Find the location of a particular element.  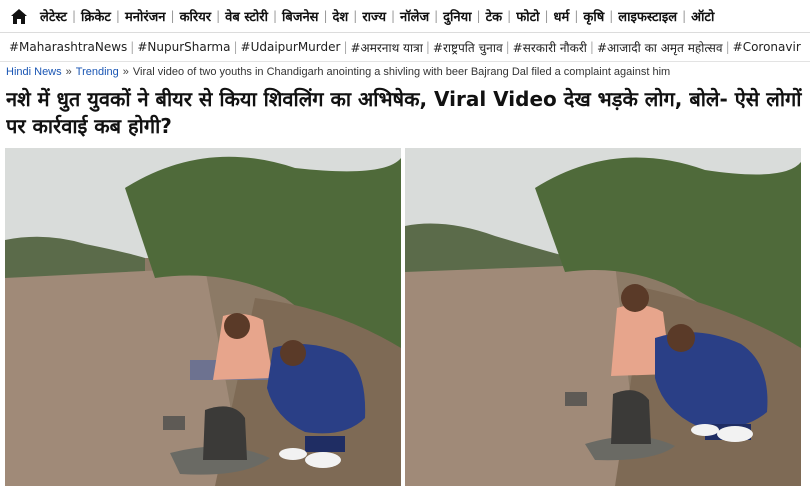

nav-item-tech: टेक is located at coordinates (494, 16).